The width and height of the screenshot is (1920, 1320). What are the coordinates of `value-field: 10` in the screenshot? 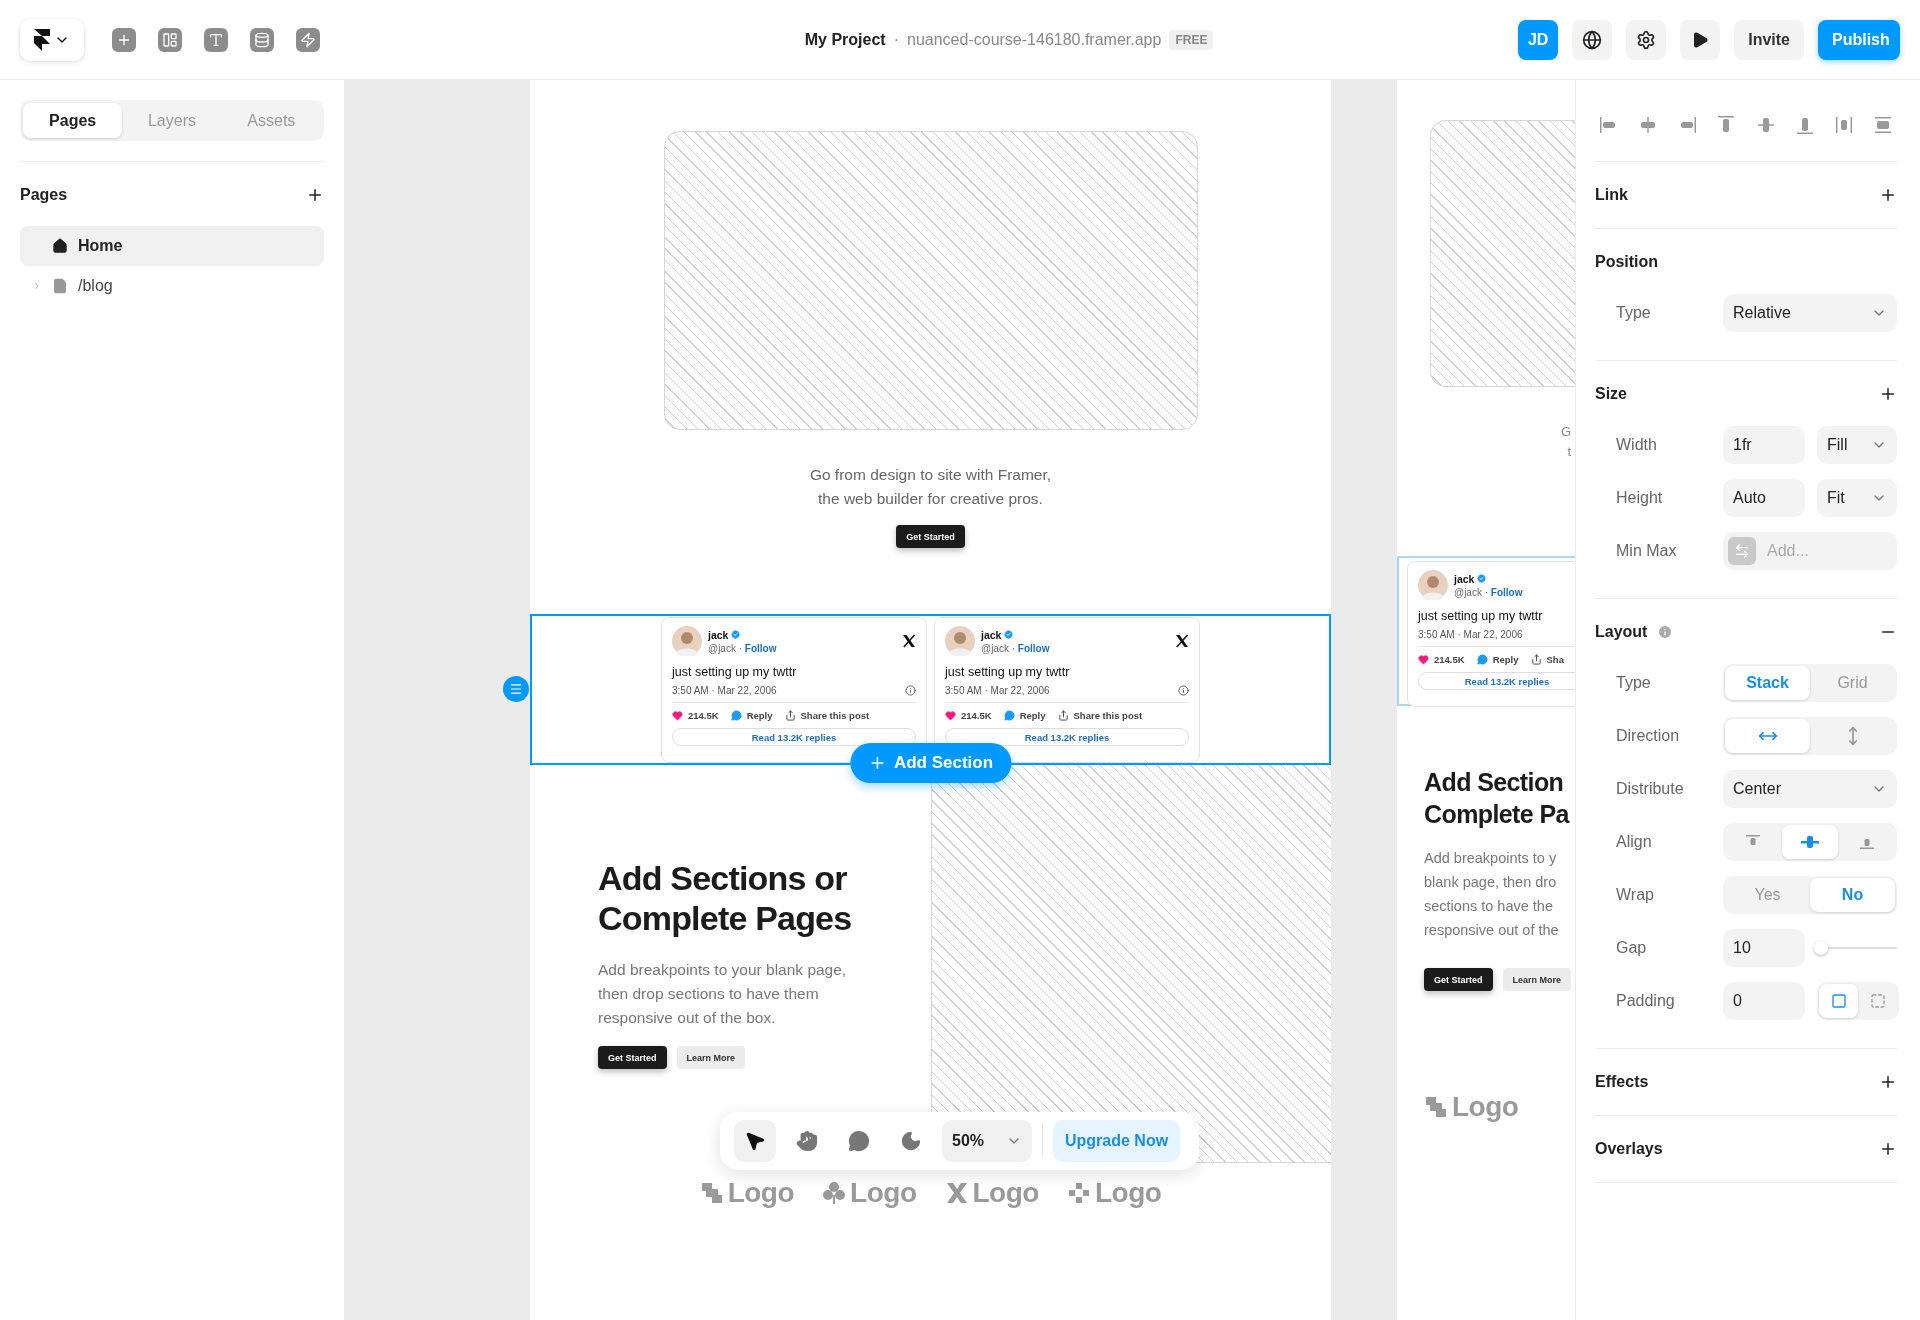 It's located at (1764, 948).